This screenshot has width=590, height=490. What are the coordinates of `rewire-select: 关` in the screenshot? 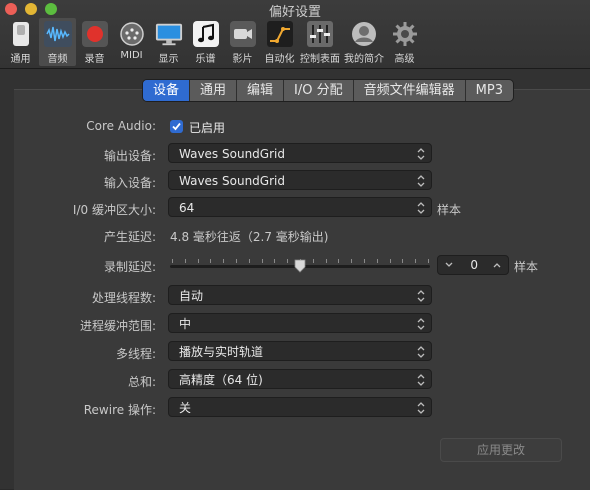 It's located at (300, 407).